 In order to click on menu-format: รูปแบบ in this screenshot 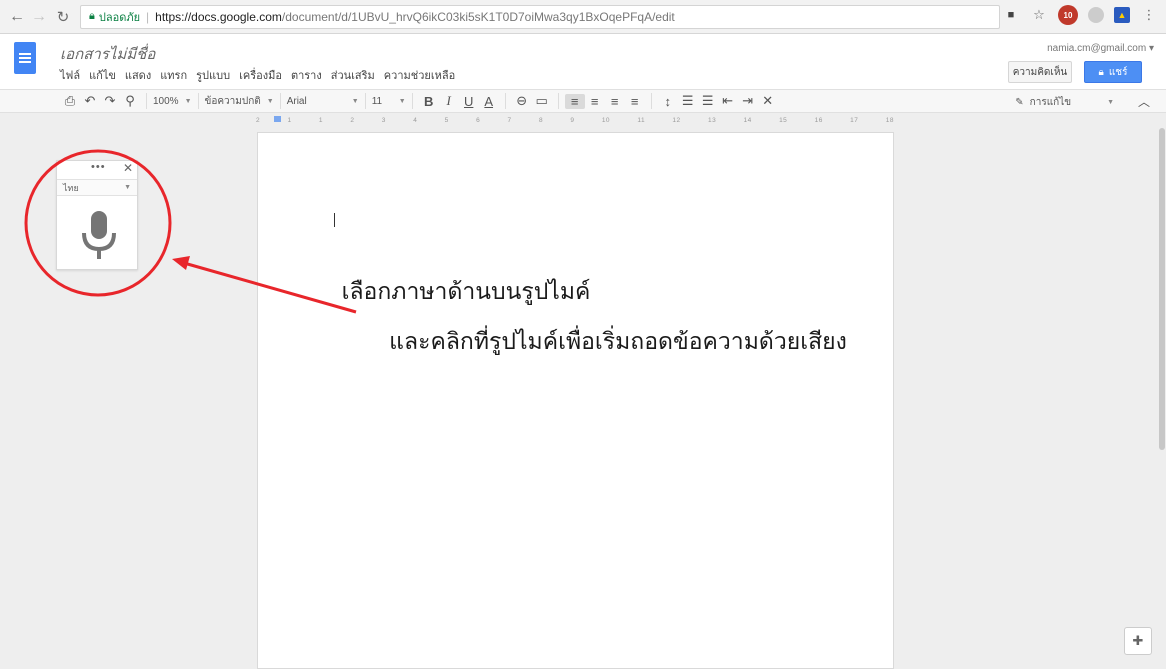, I will do `click(213, 75)`.